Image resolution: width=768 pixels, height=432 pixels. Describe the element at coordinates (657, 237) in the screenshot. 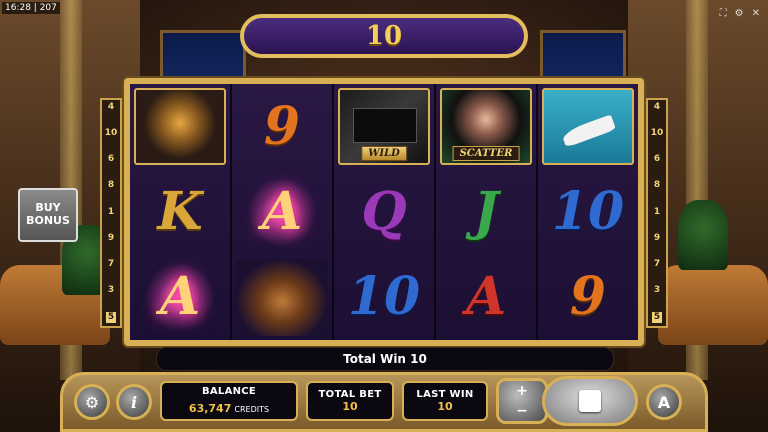

I see `payline-number-right: 9` at that location.